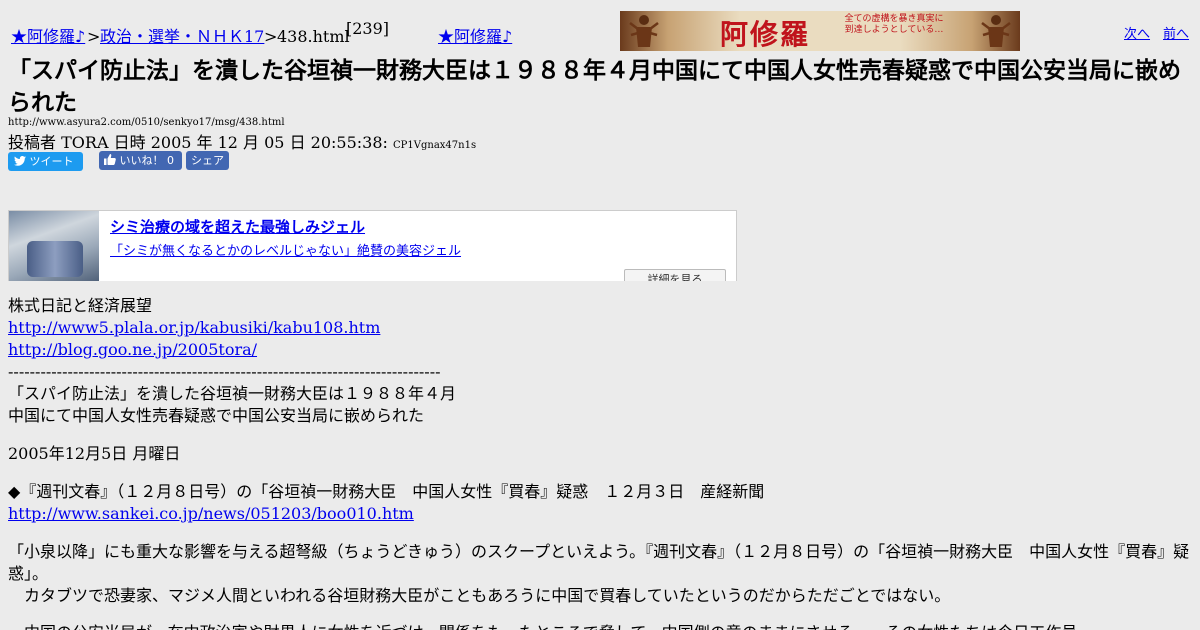  What do you see at coordinates (20, 161) in the screenshot?
I see `twitter-bird-icon` at bounding box center [20, 161].